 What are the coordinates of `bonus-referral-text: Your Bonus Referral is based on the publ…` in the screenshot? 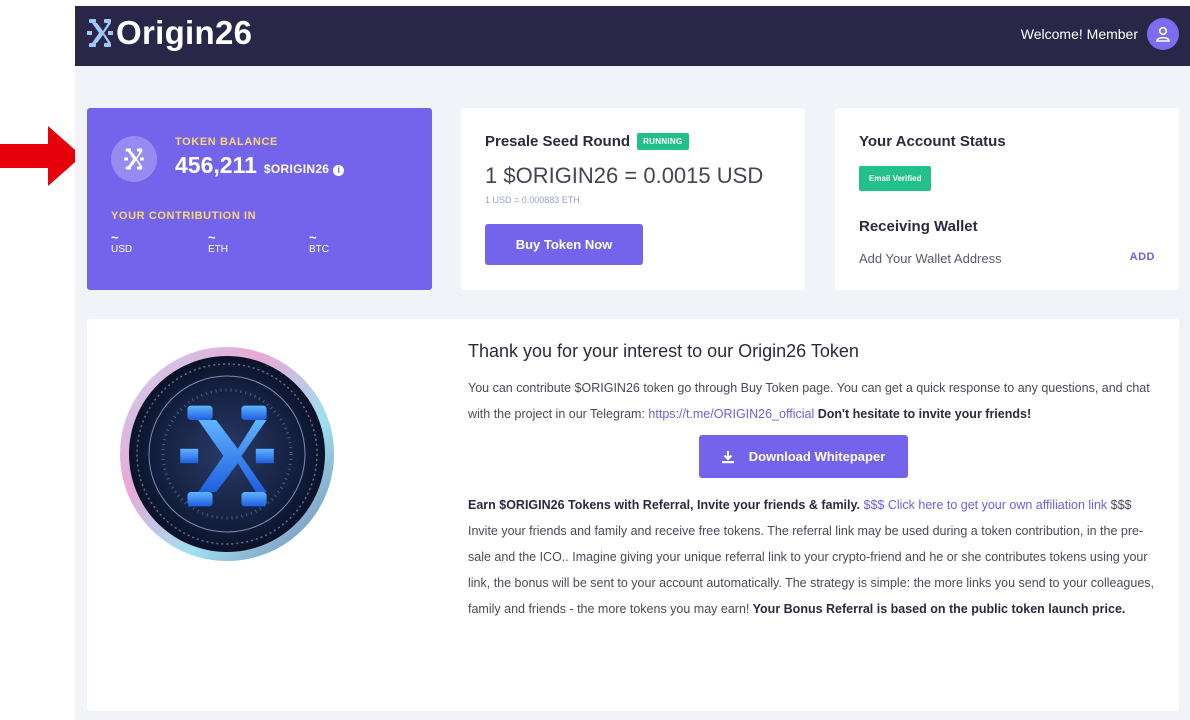 It's located at (937, 609).